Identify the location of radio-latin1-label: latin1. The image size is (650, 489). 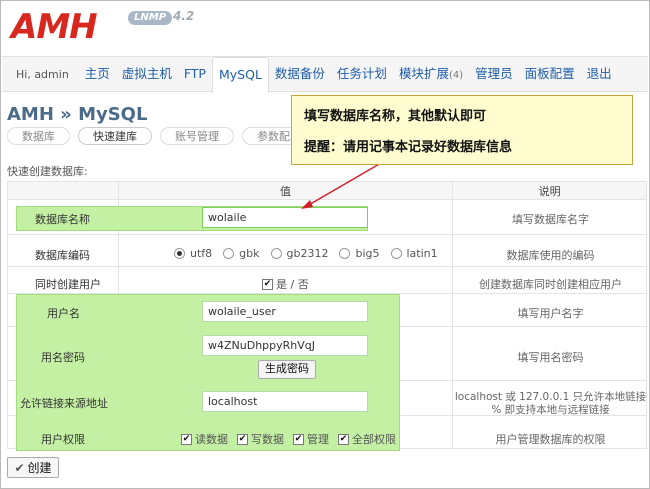
(422, 253).